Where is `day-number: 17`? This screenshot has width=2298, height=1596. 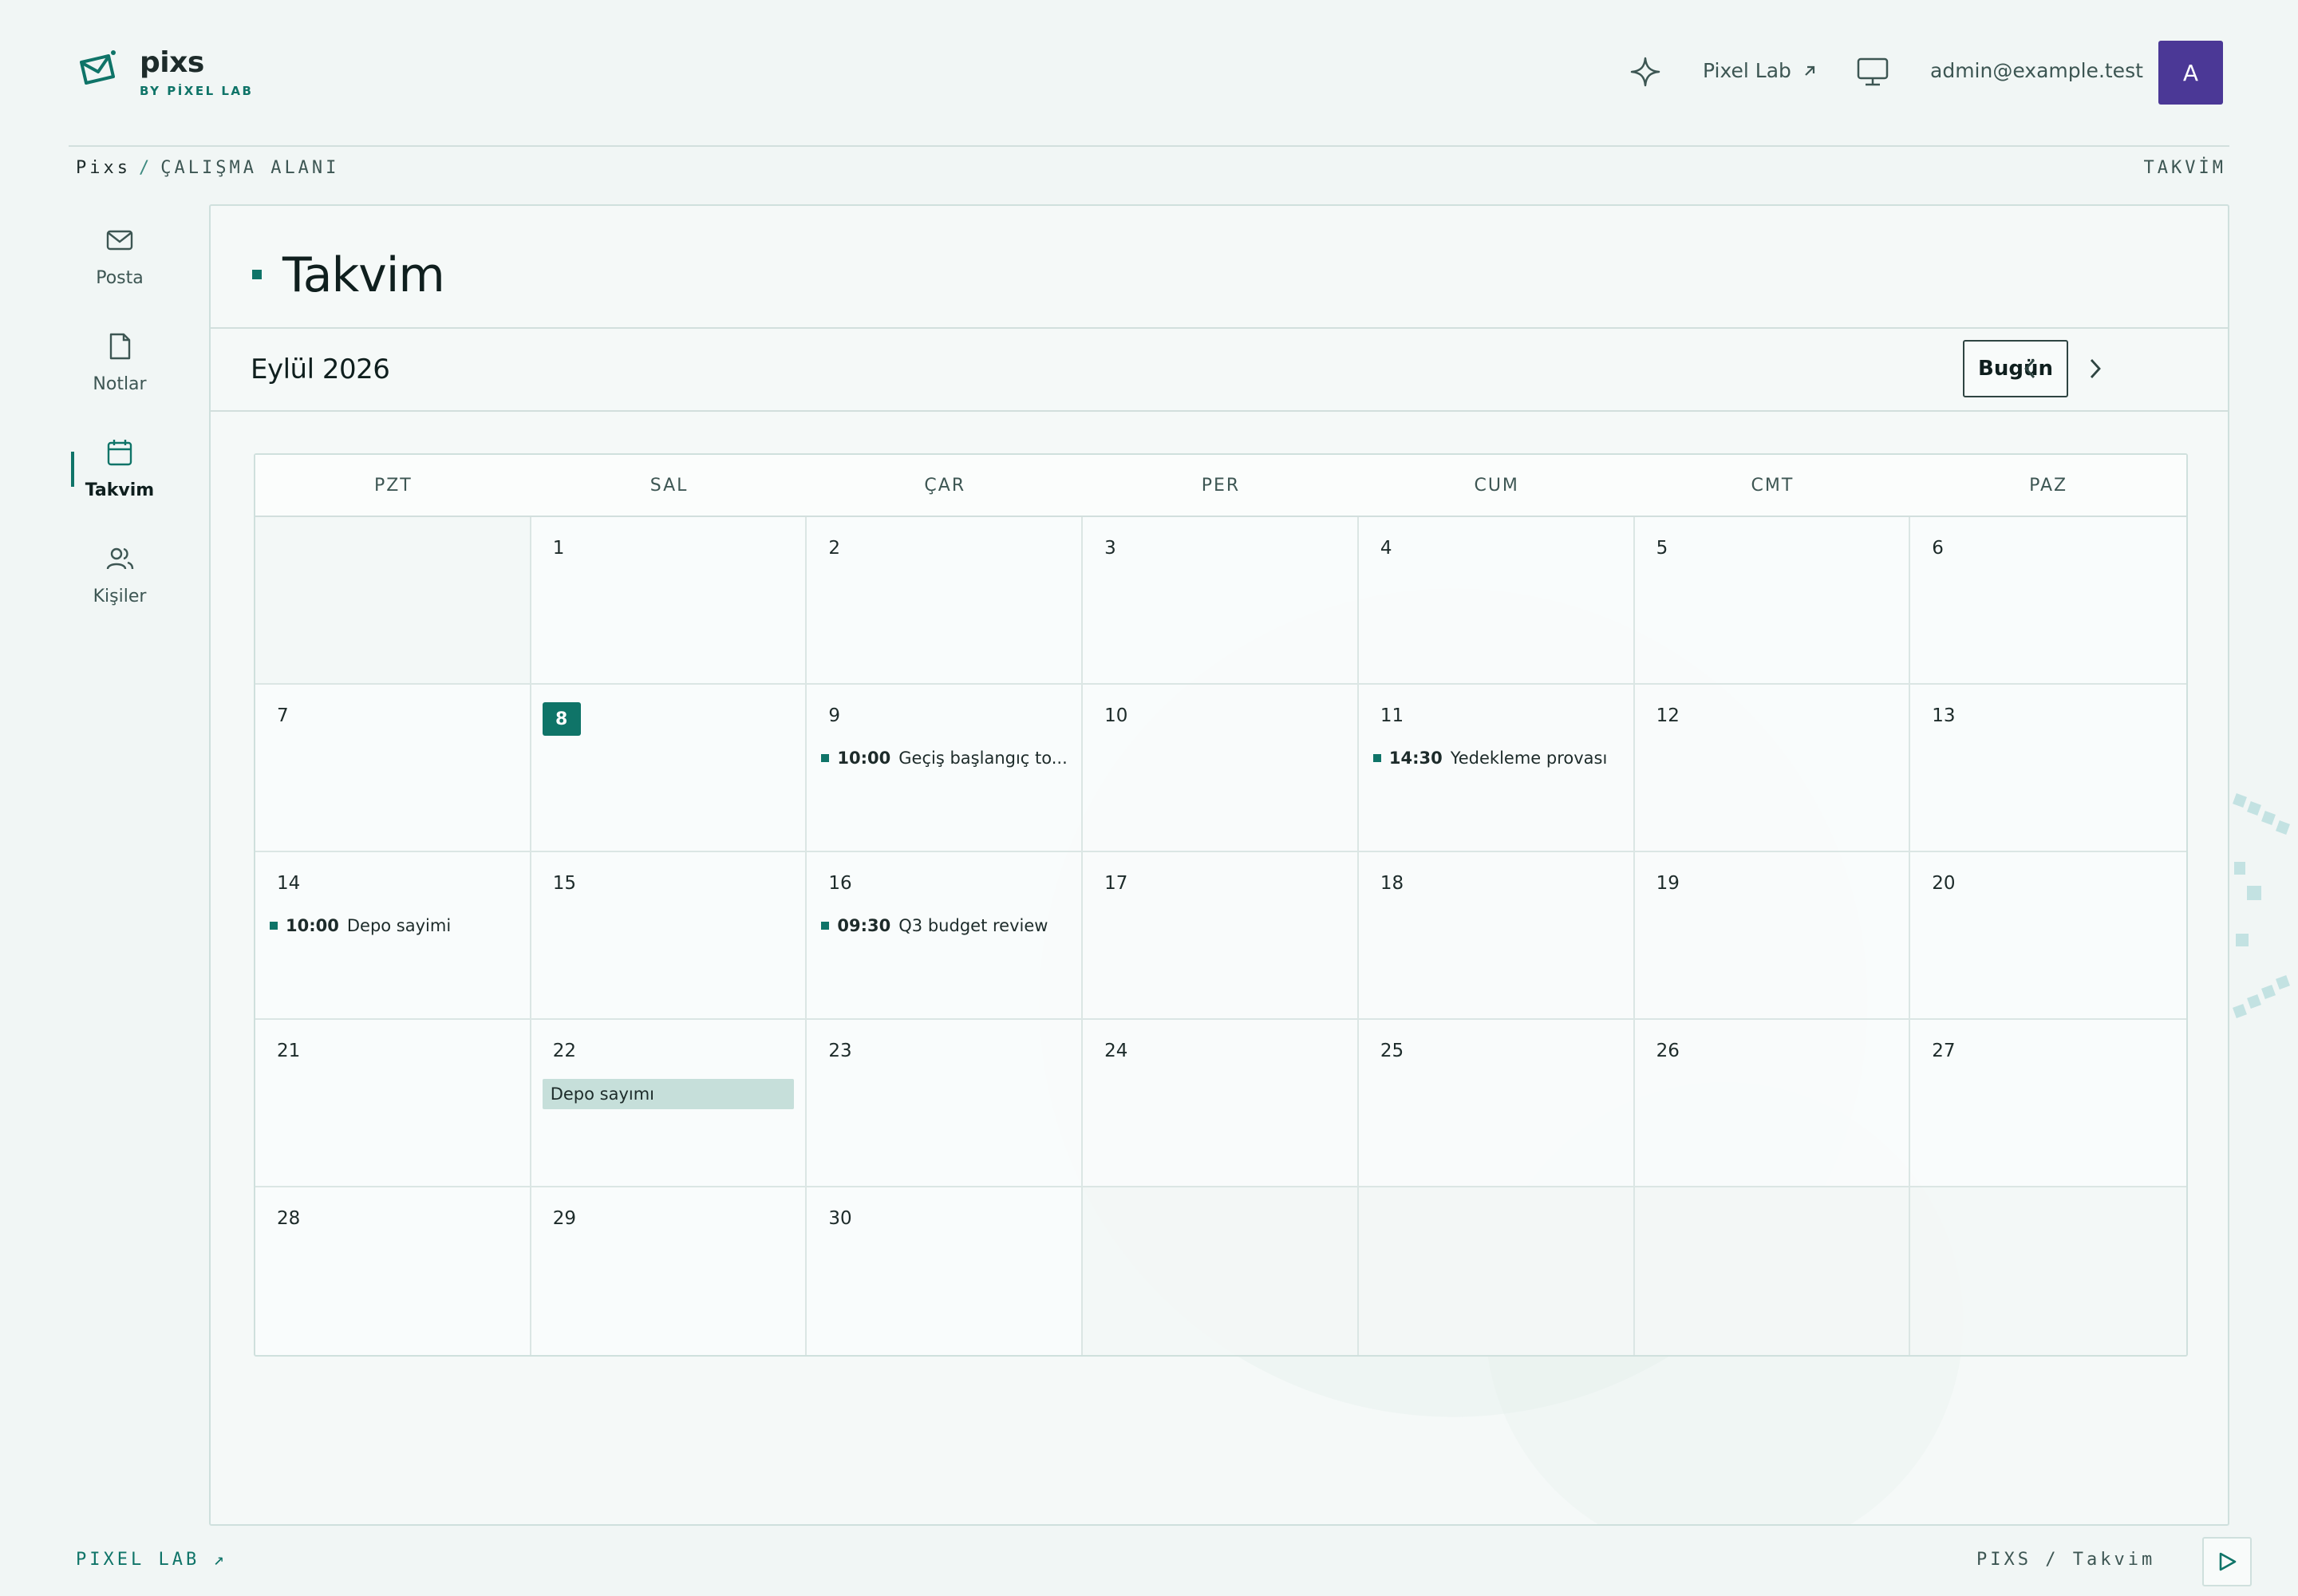
day-number: 17 is located at coordinates (1116, 883).